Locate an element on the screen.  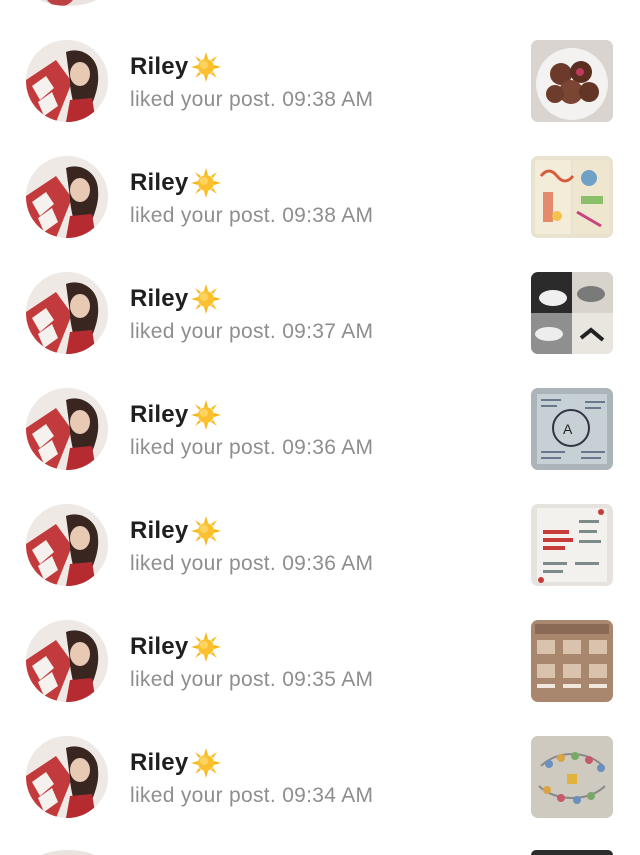
notification-row: Riley liked your post. 09:34 AM is located at coordinates (320, 757).